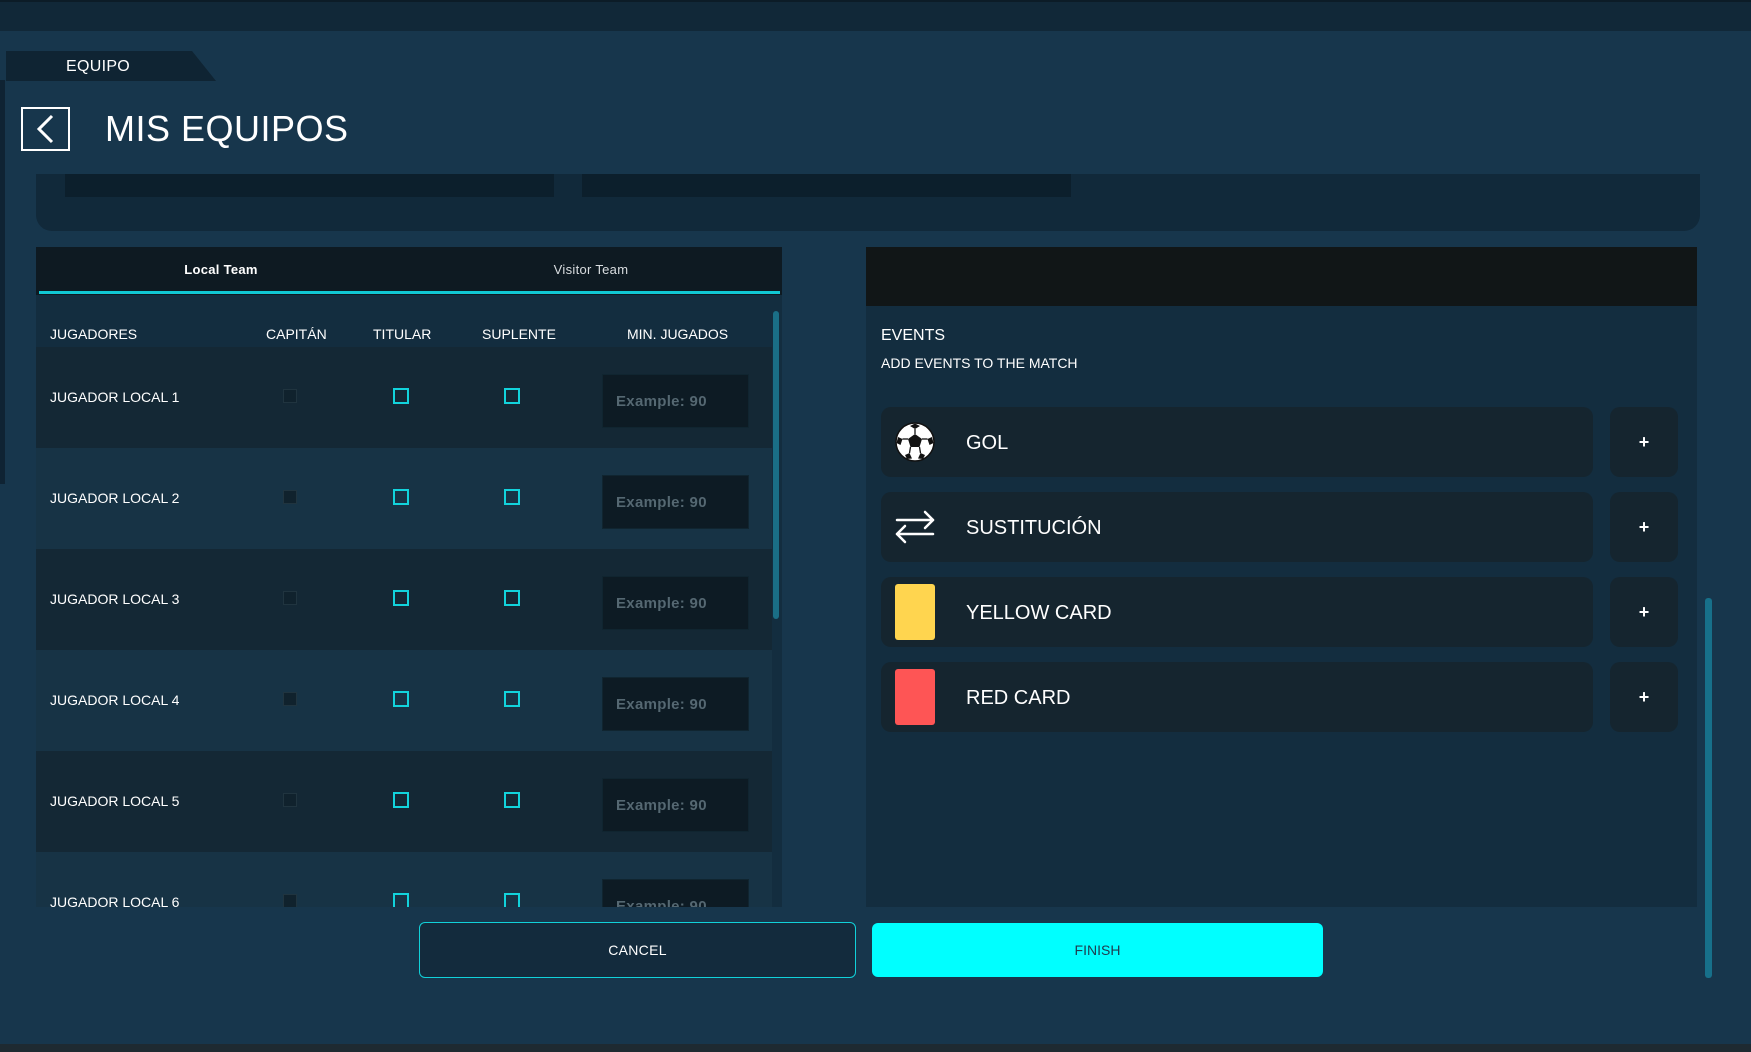 The image size is (1751, 1052). I want to click on table-row: JUGADOR LOCAL 4, so click(404, 700).